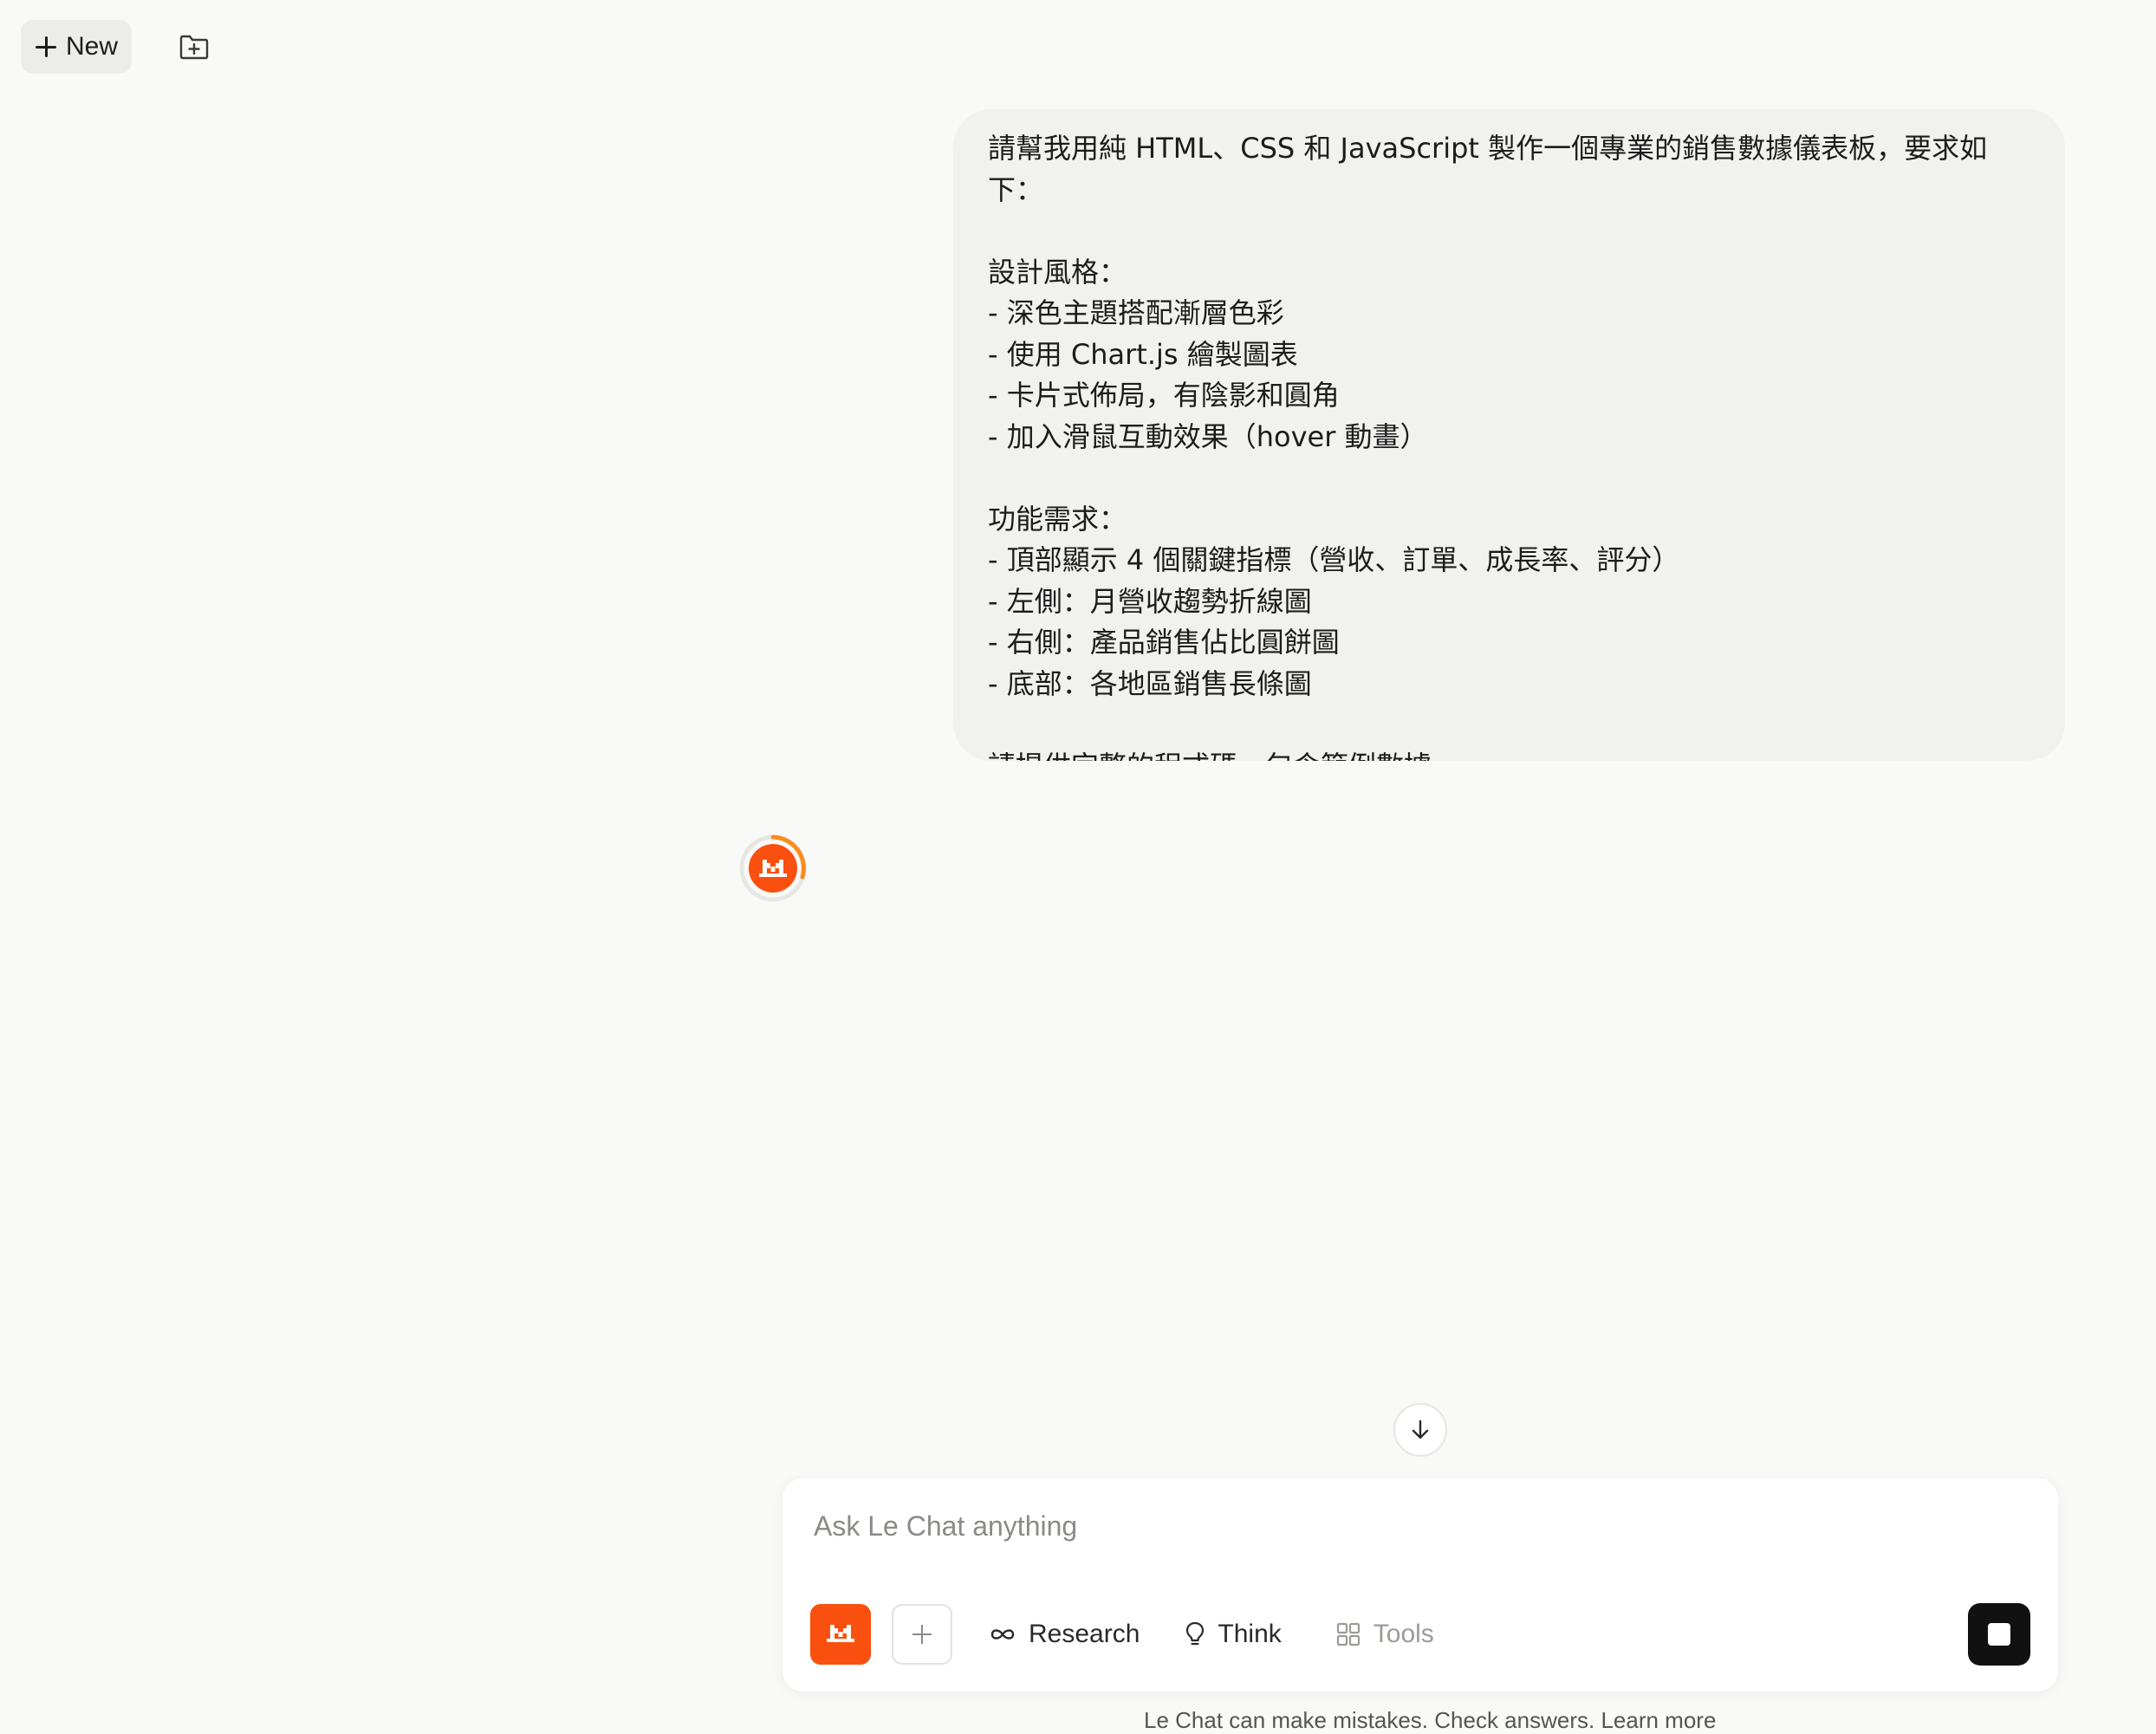 The height and width of the screenshot is (1734, 2156). I want to click on research-label: Research, so click(1084, 1634).